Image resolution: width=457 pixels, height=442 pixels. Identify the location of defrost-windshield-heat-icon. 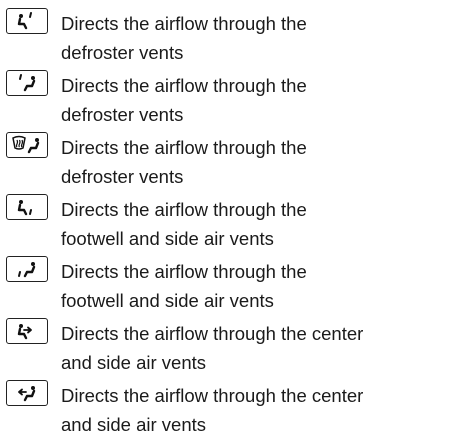
(26, 144).